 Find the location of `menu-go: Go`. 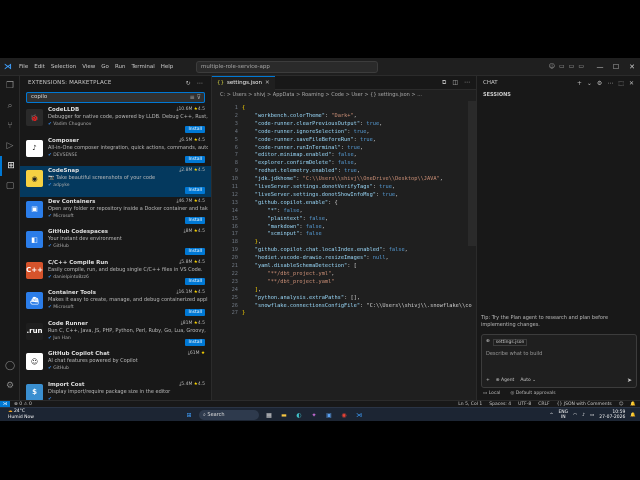

menu-go: Go is located at coordinates (105, 67).